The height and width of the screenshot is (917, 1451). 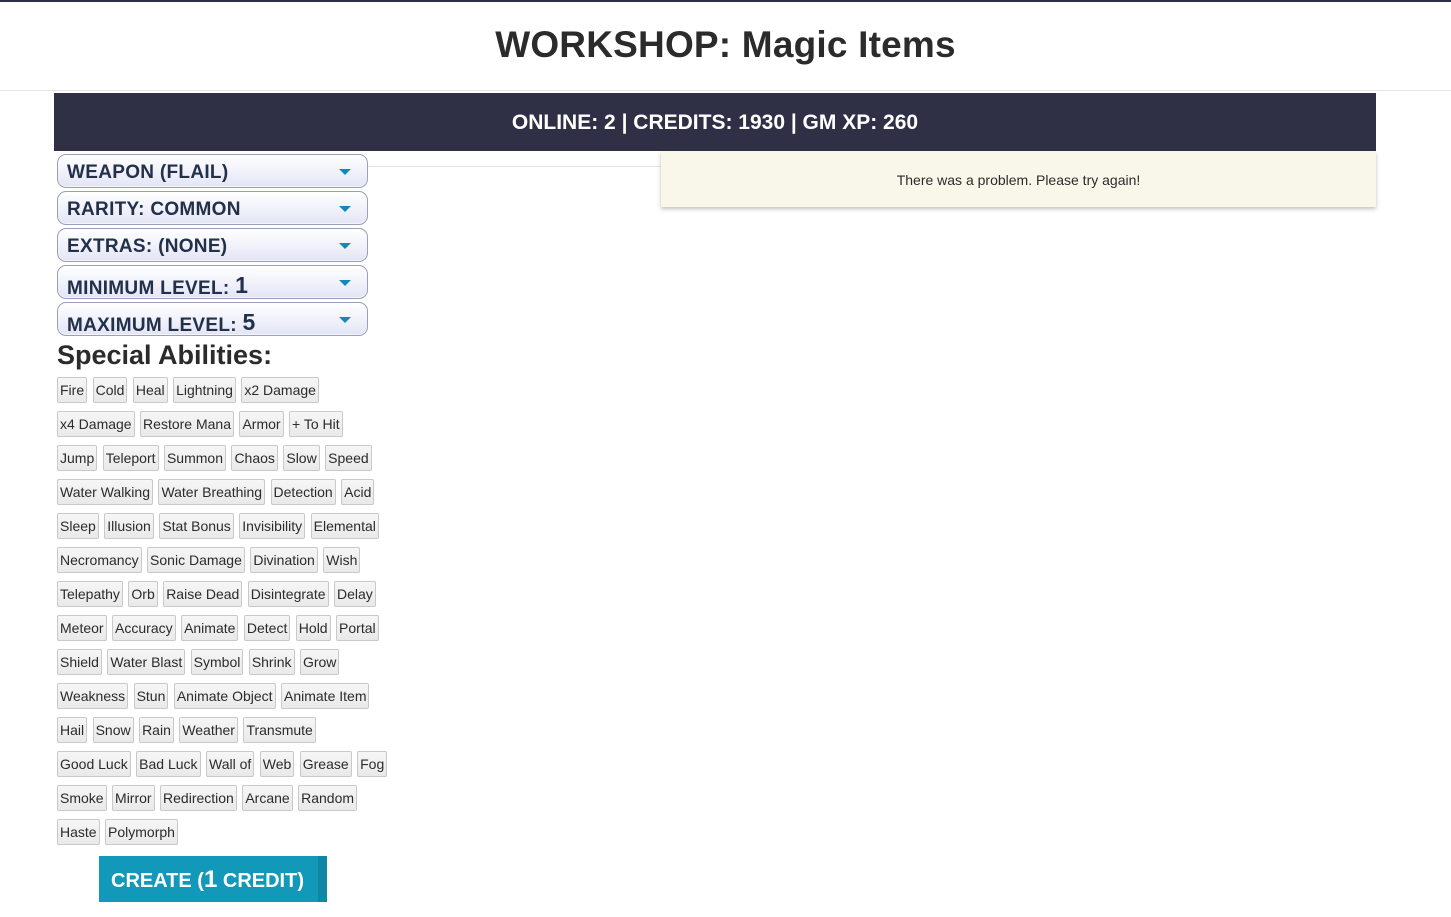 What do you see at coordinates (342, 560) in the screenshot?
I see `ability-button: Wish` at bounding box center [342, 560].